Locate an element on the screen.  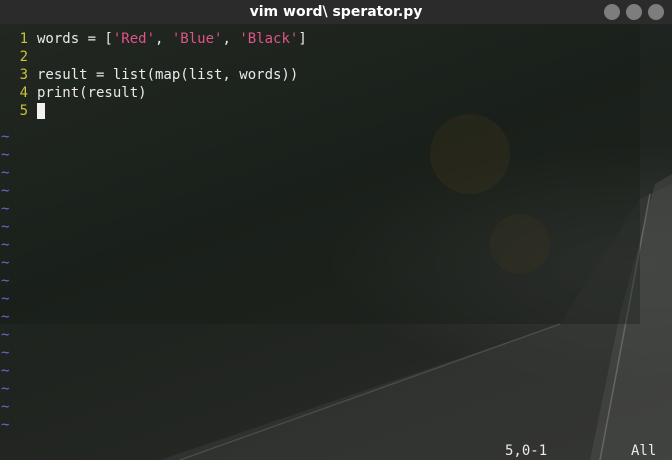
line-number: 3 is located at coordinates (23, 75).